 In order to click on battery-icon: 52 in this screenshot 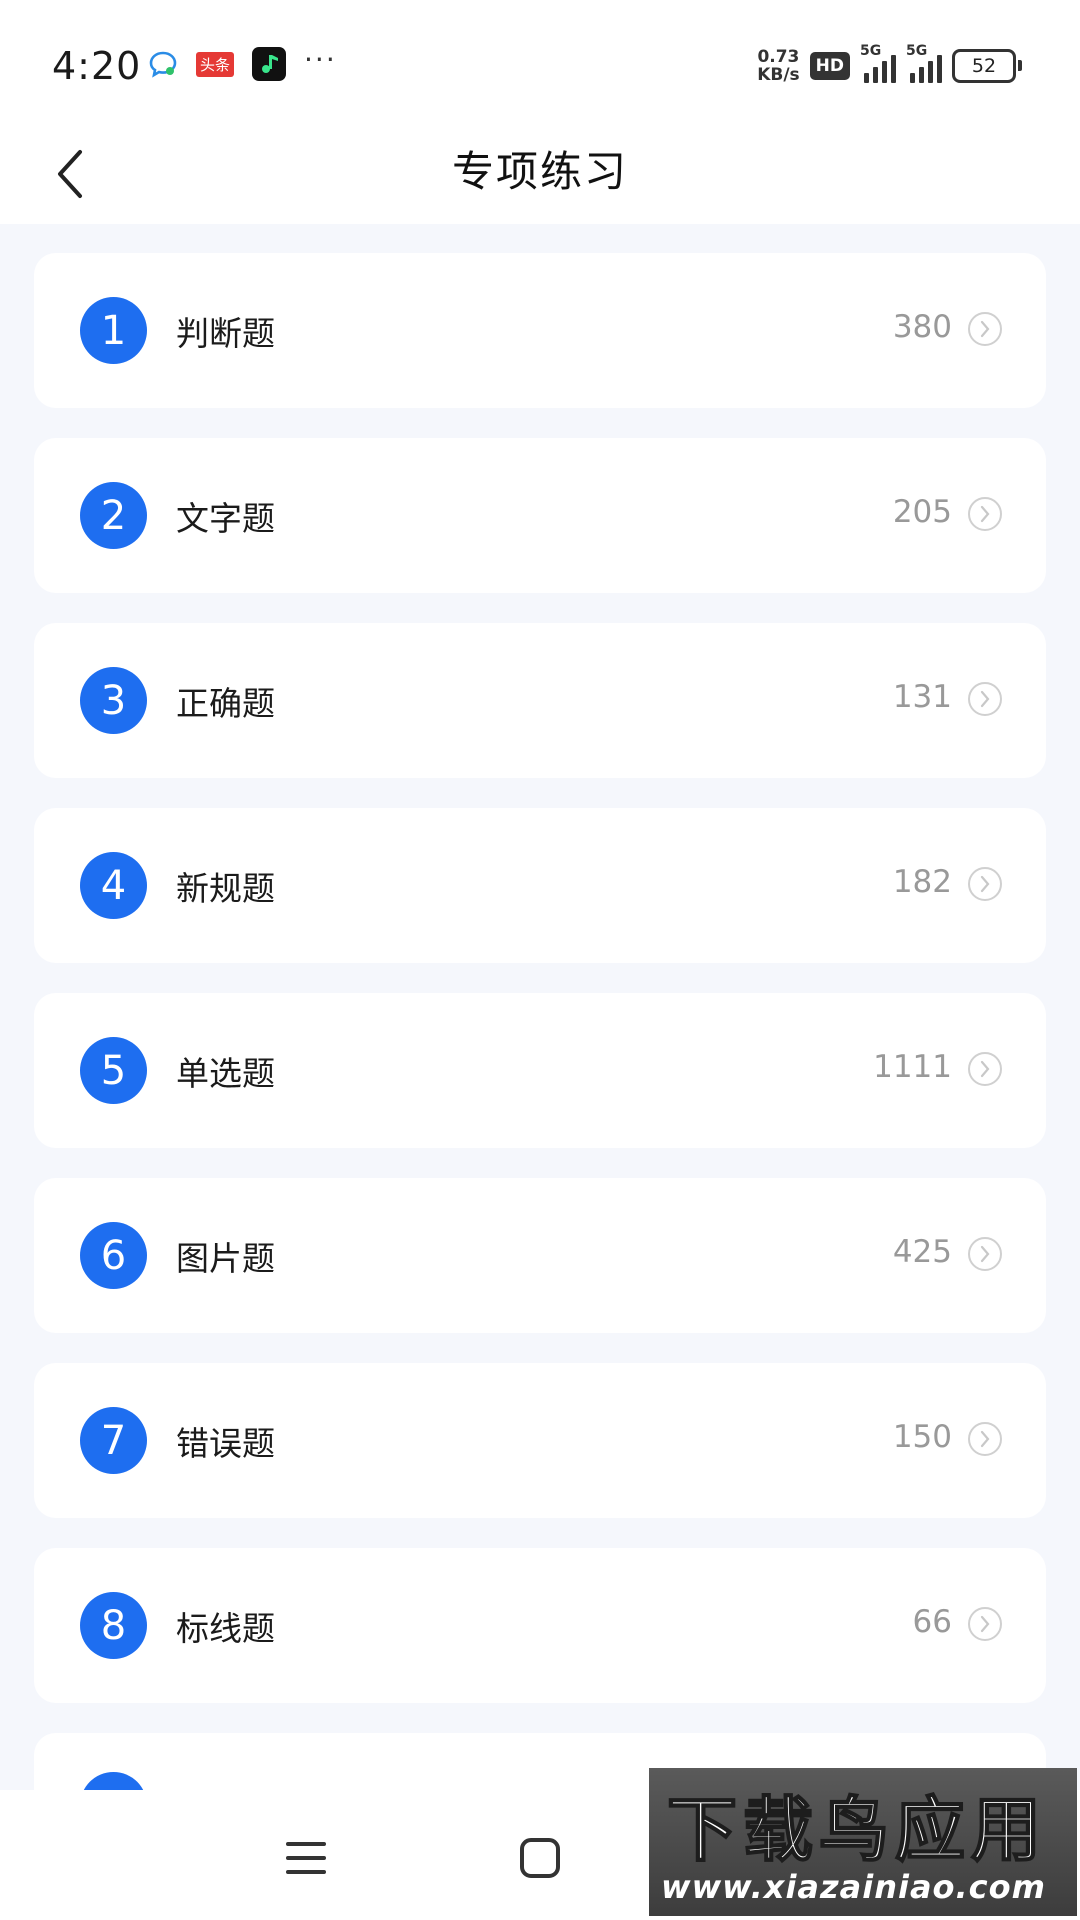, I will do `click(987, 66)`.